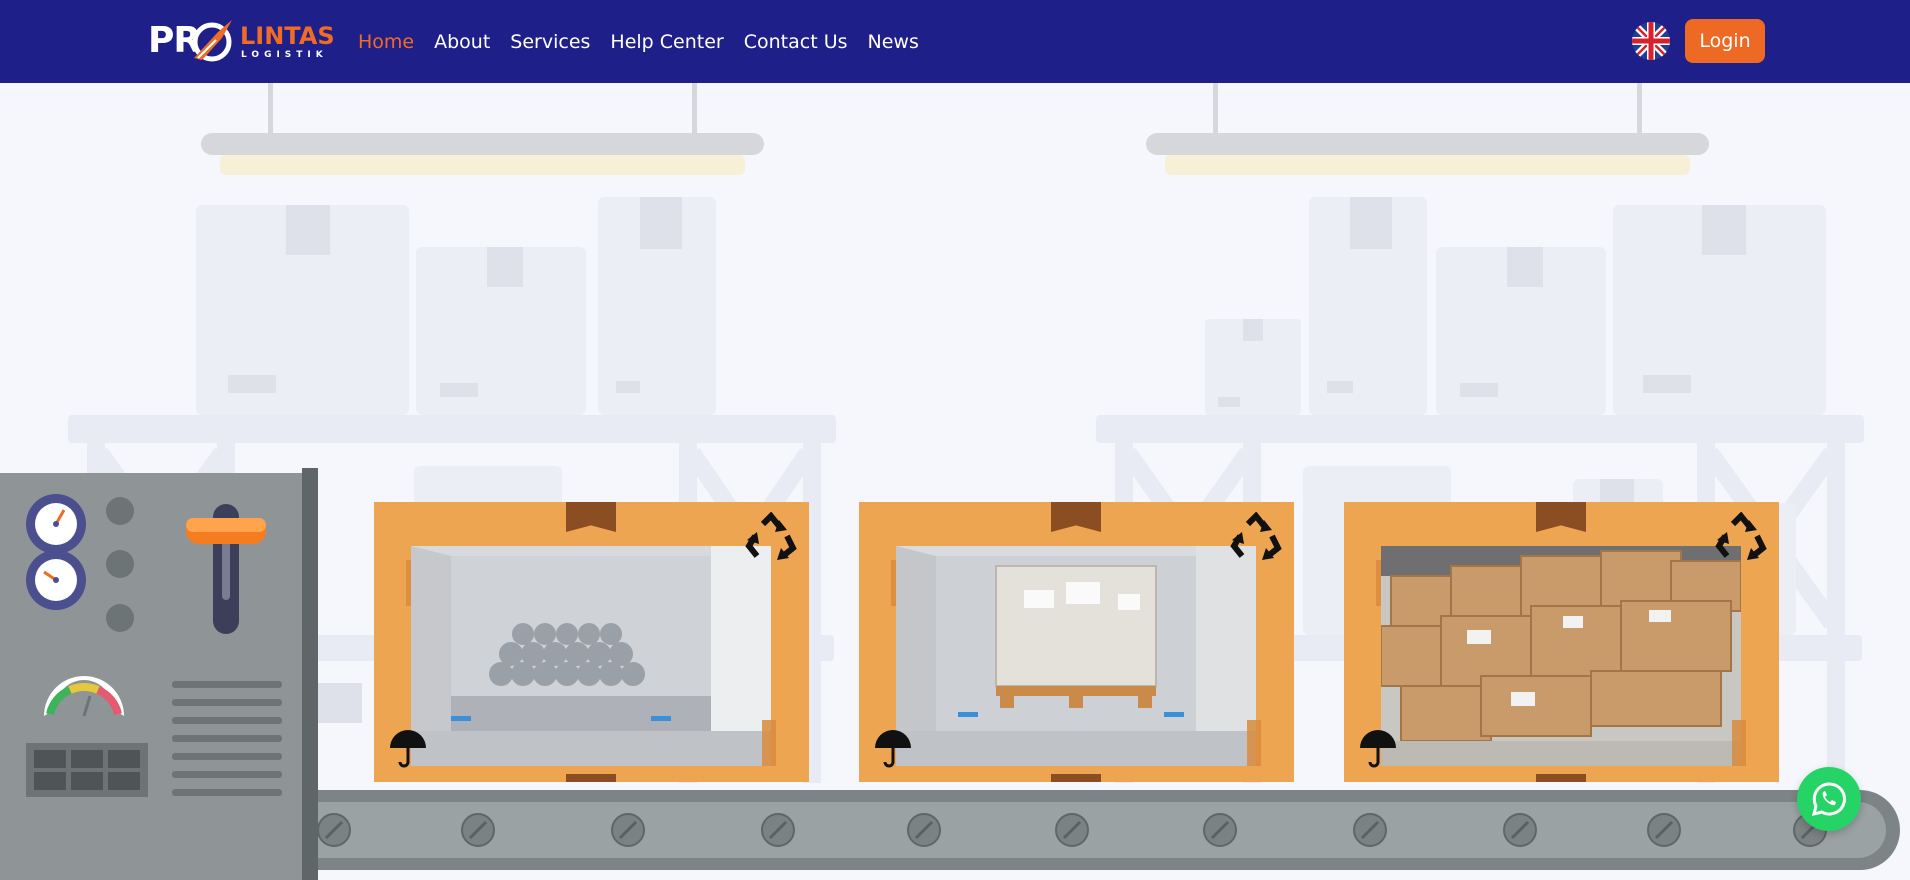 The width and height of the screenshot is (1910, 880). I want to click on brand-logo: PR LINTAS LOGISTIK, so click(241, 40).